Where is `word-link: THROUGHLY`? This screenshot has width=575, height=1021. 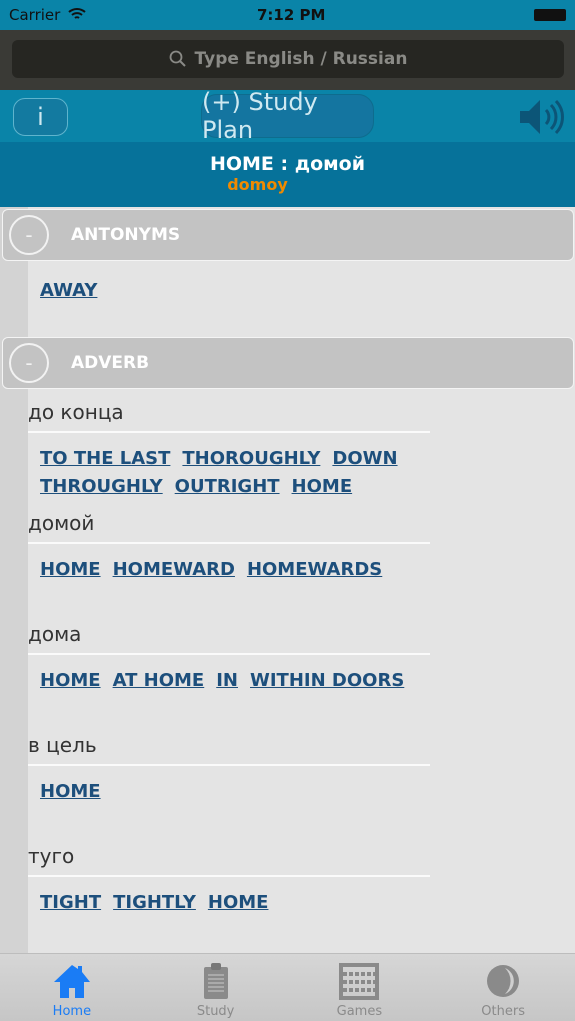 word-link: THROUGHLY is located at coordinates (101, 487).